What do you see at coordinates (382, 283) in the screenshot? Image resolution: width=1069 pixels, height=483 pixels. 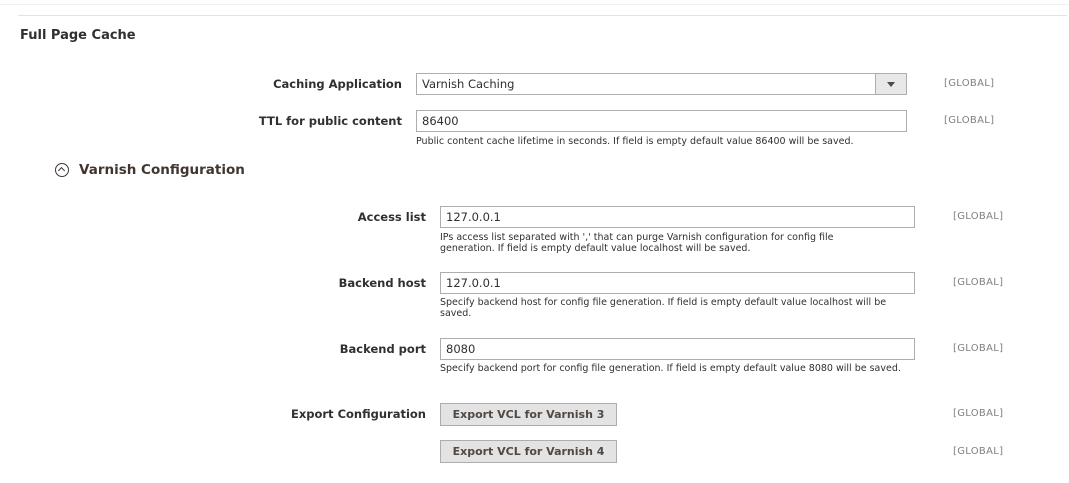 I see `backend-host-label: Backend host` at bounding box center [382, 283].